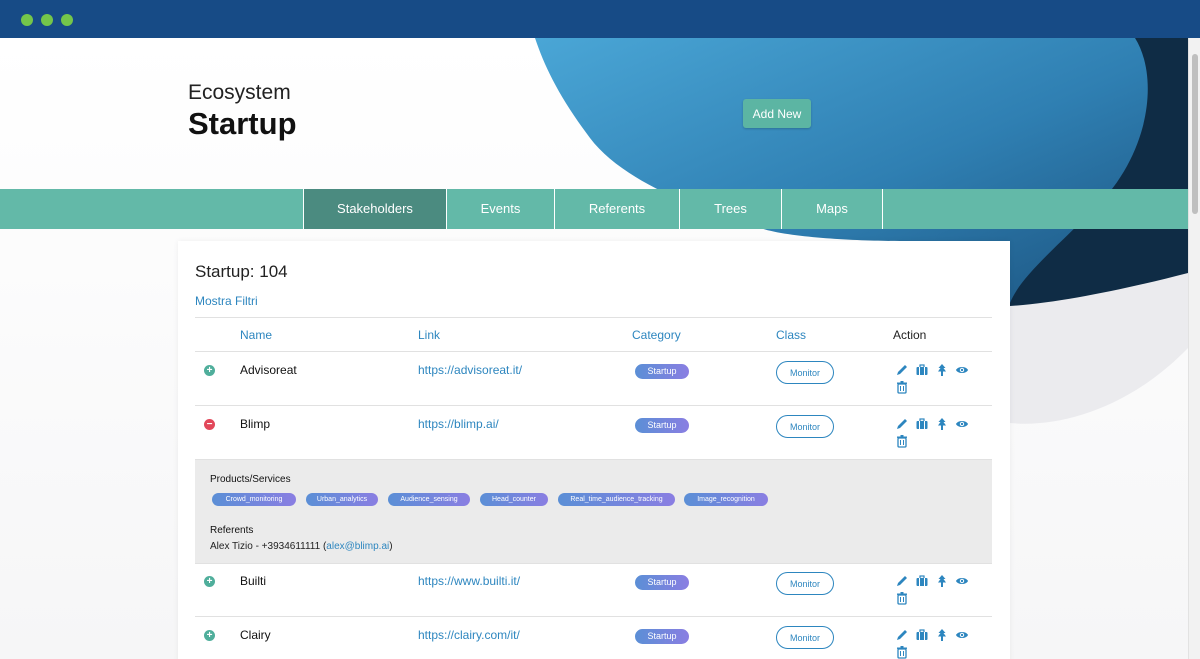  Describe the element at coordinates (209, 424) in the screenshot. I see `collapse-minus-icon: −` at that location.